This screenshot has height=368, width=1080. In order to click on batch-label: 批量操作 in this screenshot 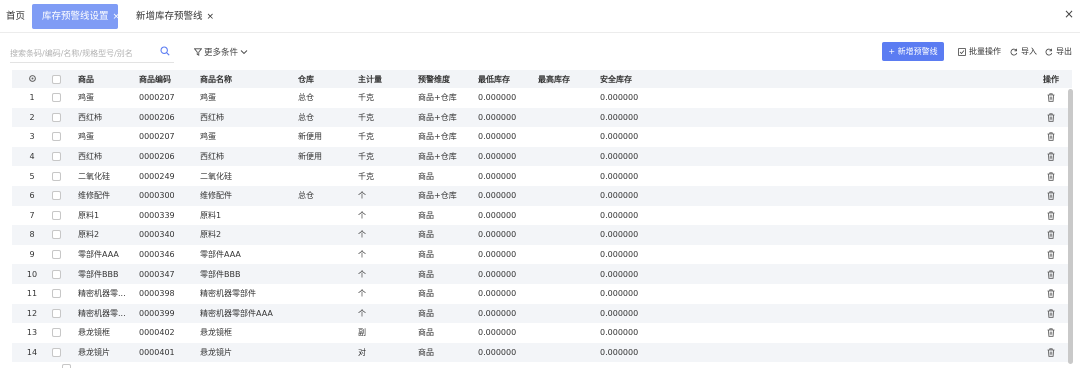, I will do `click(985, 51)`.